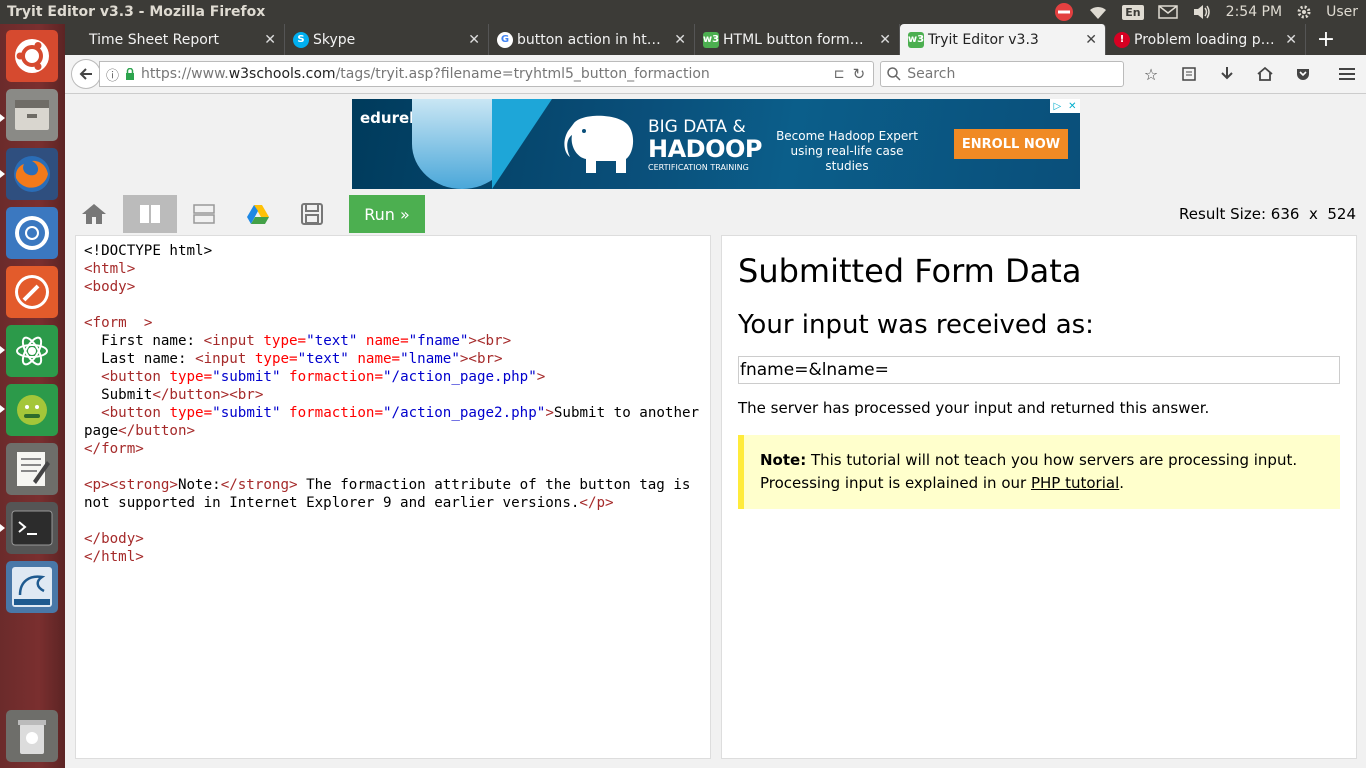 The height and width of the screenshot is (768, 1366). I want to click on volume-icon, so click(1202, 12).